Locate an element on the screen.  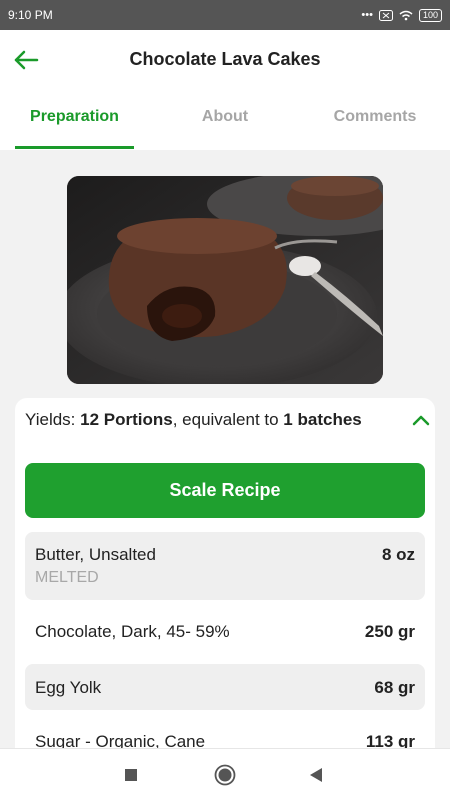
status-bar: 9:10 PM ••• 100 is located at coordinates (225, 15).